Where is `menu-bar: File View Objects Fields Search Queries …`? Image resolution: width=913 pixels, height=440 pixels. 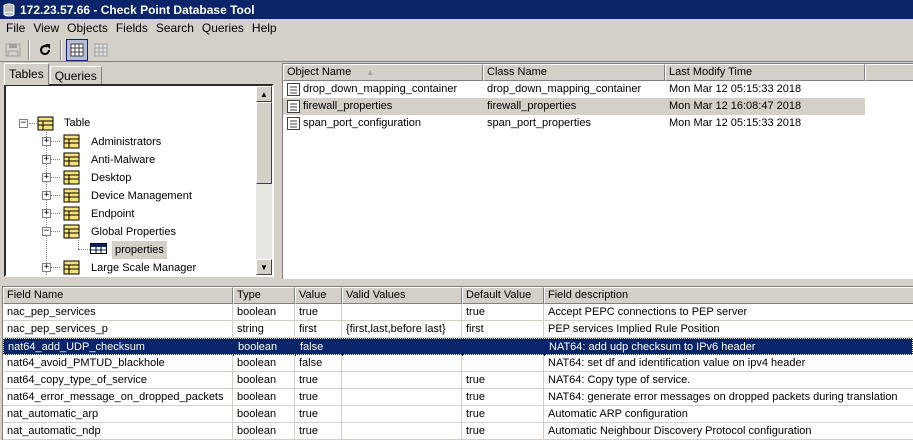
menu-bar: File View Objects Fields Search Queries … is located at coordinates (456, 28).